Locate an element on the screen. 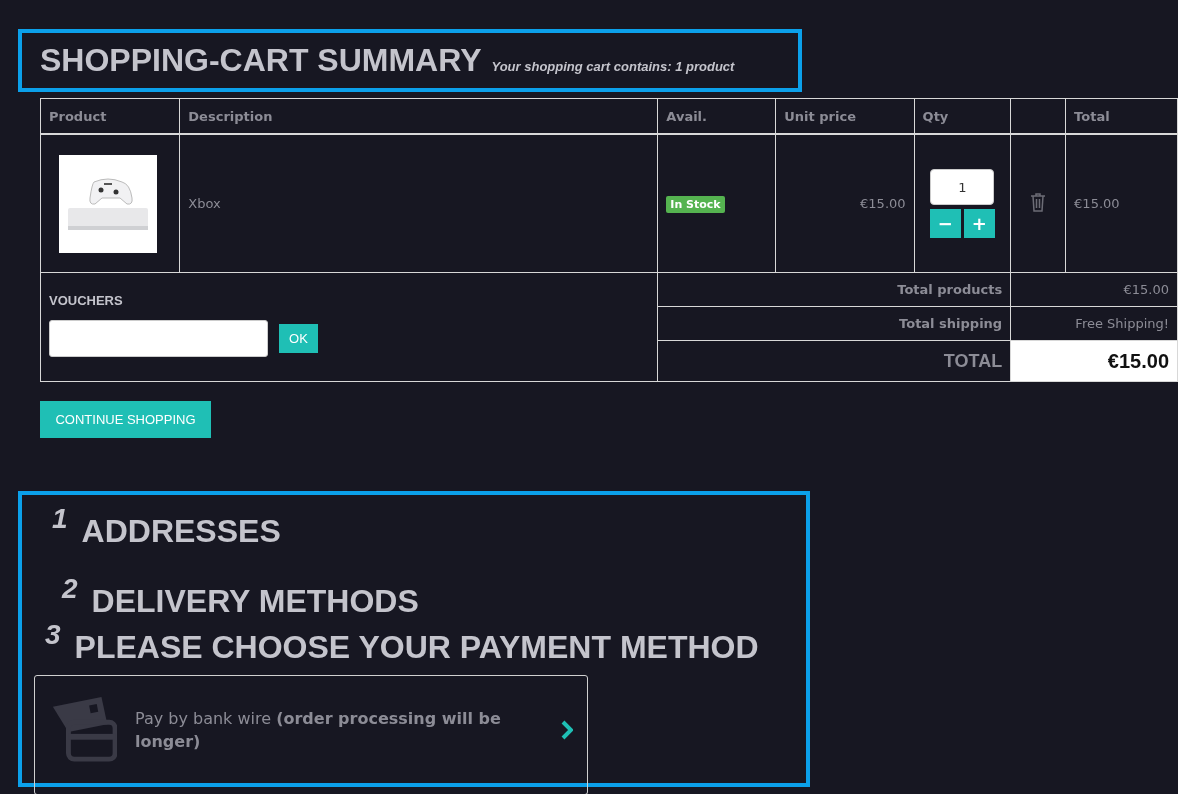  cart-count-text: Your shopping cart contains: 1 product is located at coordinates (613, 66).